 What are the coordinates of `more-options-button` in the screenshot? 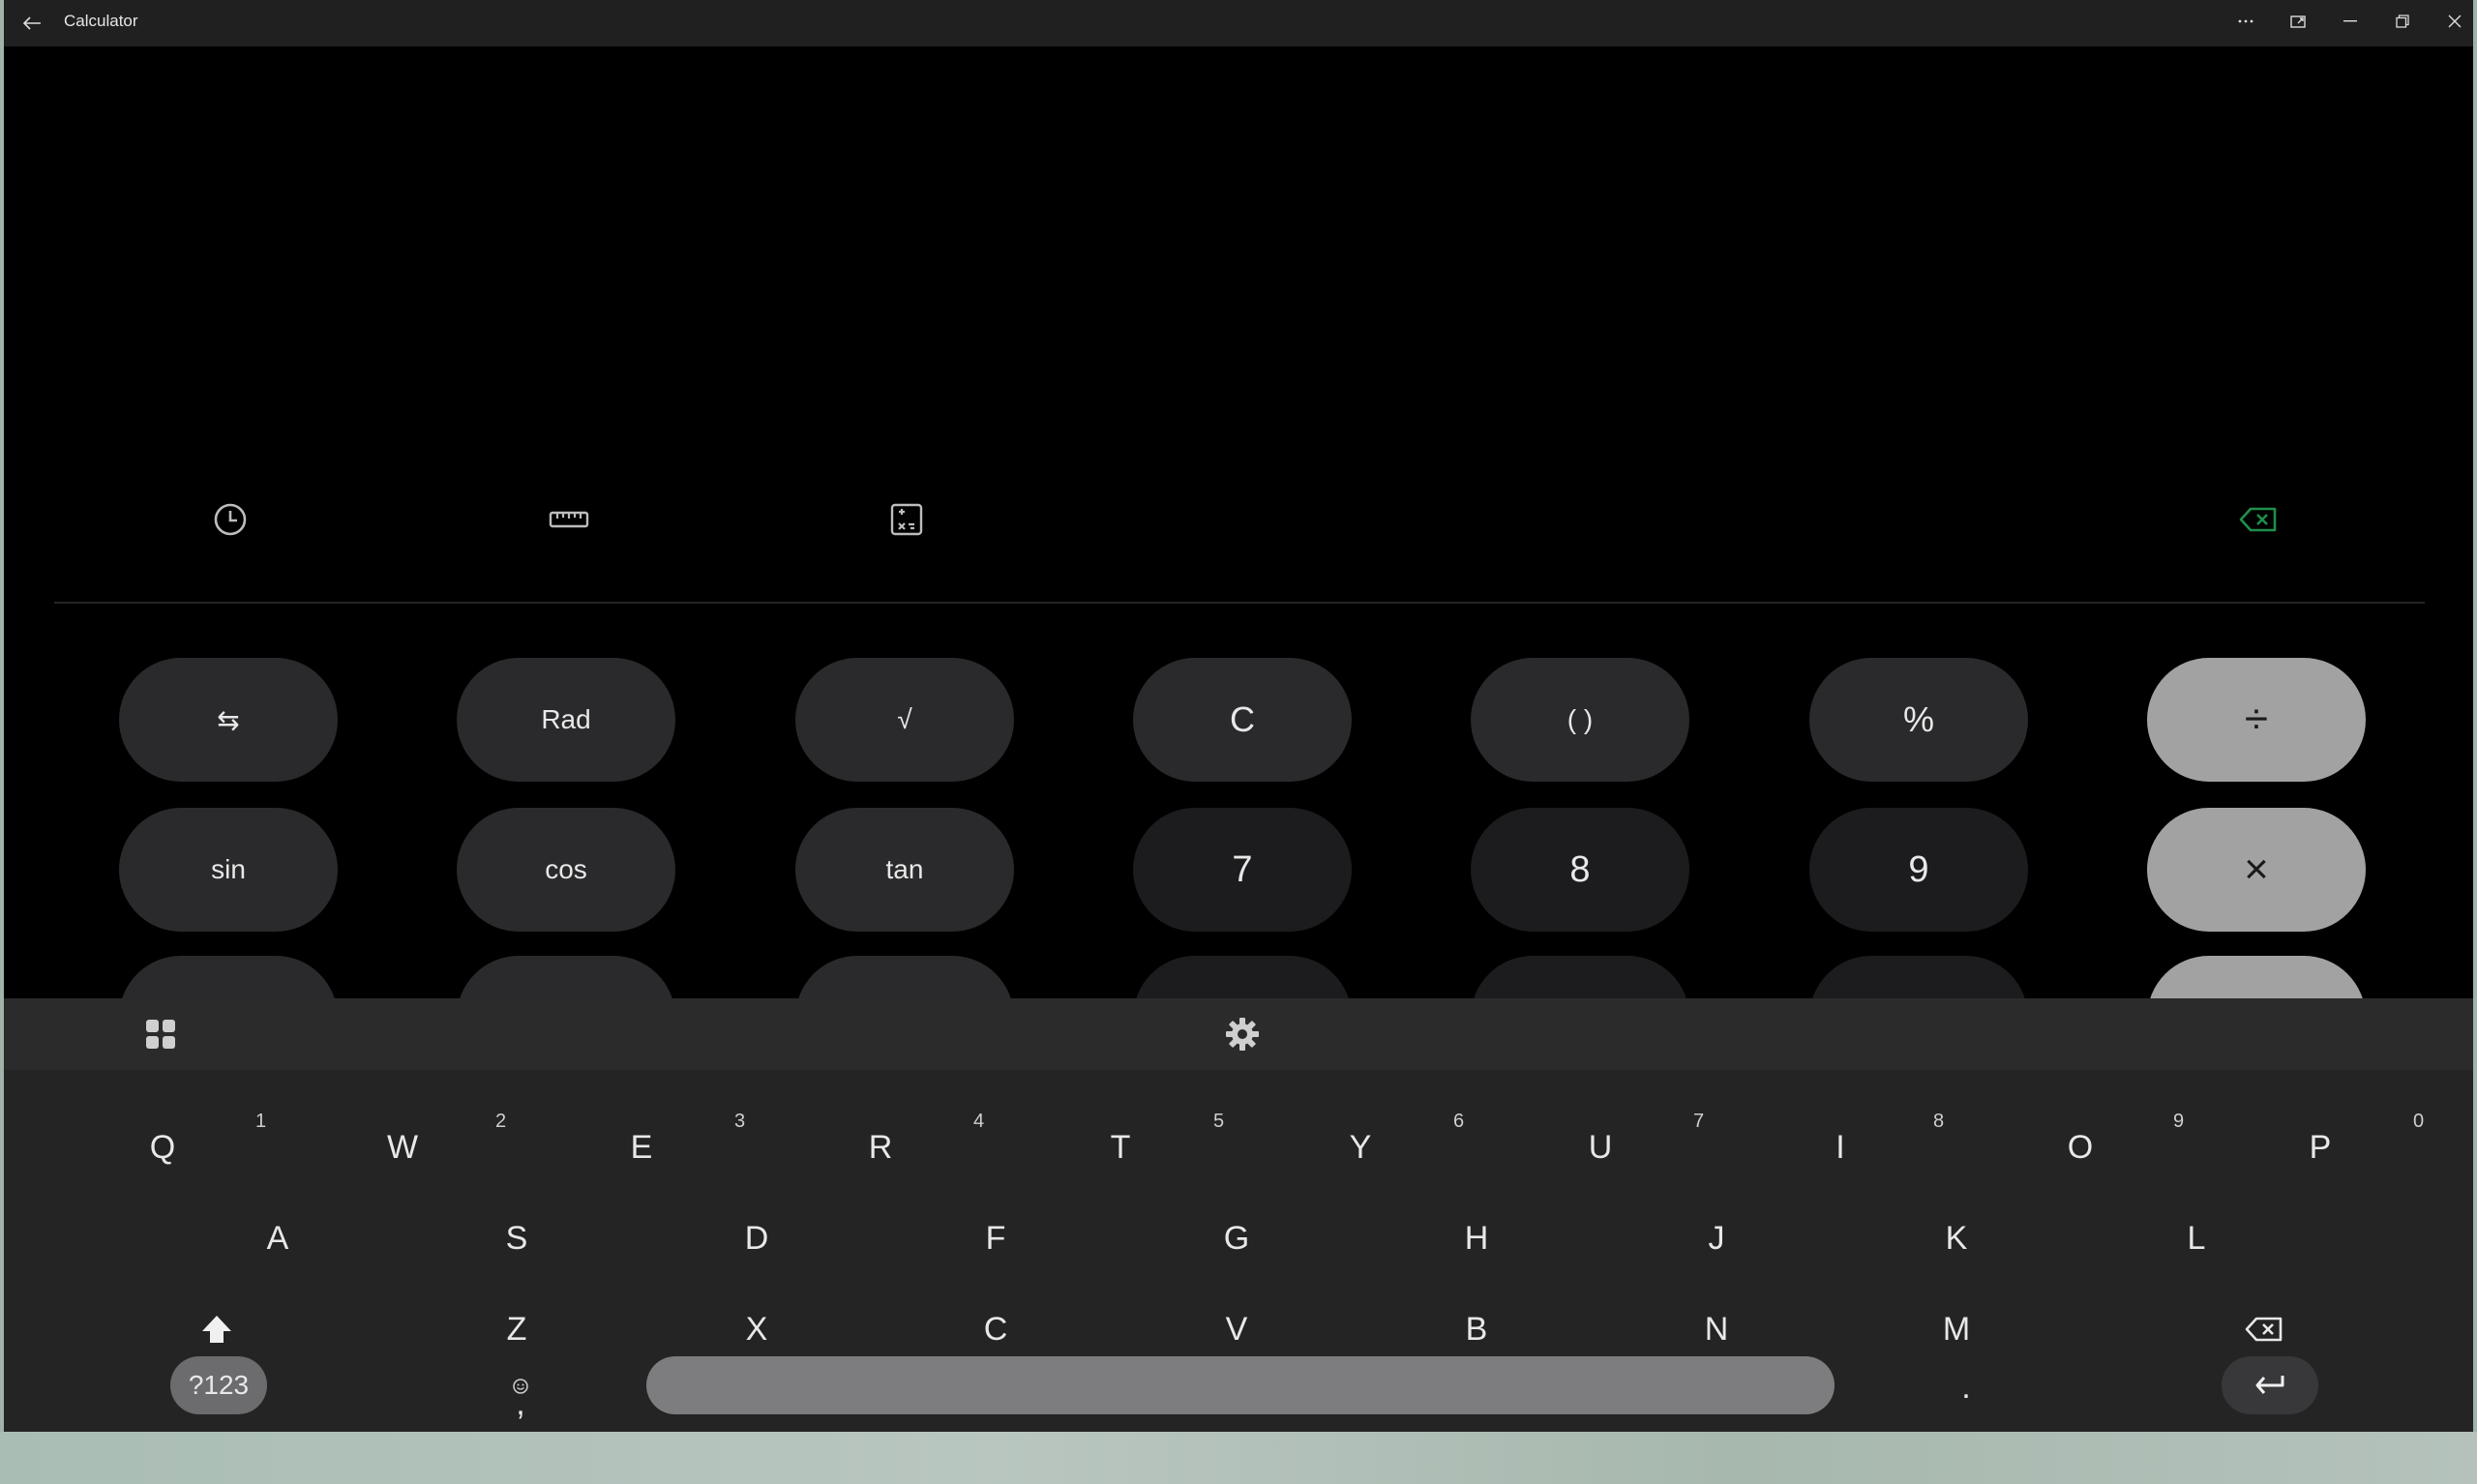 It's located at (2246, 21).